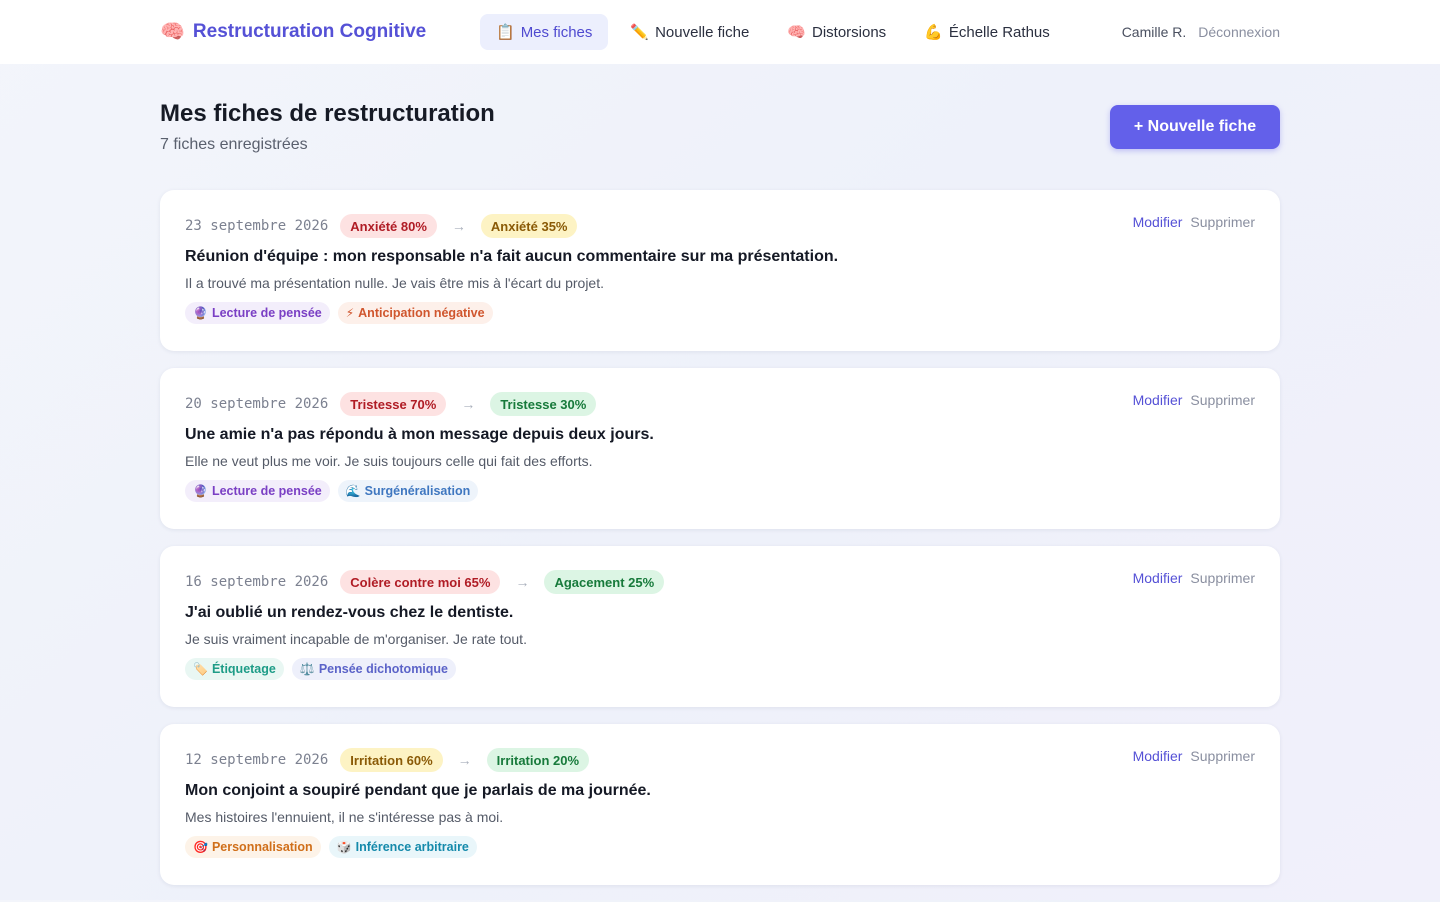 Image resolution: width=1440 pixels, height=902 pixels. I want to click on nav-item-echelle-rathus: 💪 Échelle Rathus, so click(987, 32).